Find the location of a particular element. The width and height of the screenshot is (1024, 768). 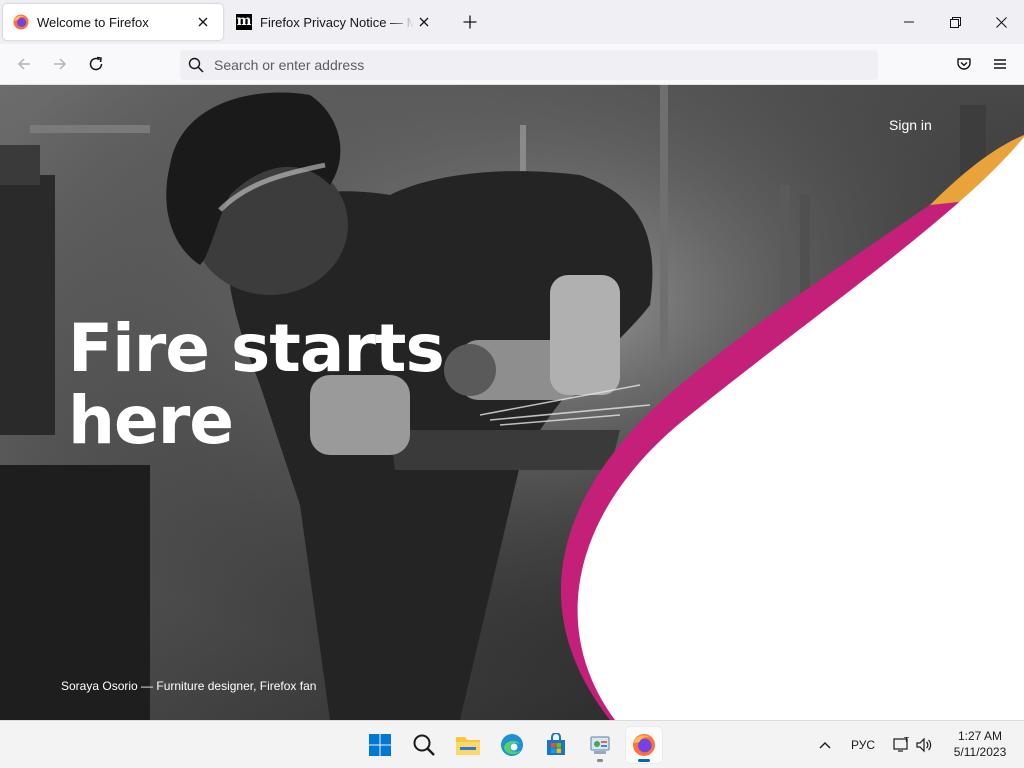

new-tab-button is located at coordinates (470, 22).